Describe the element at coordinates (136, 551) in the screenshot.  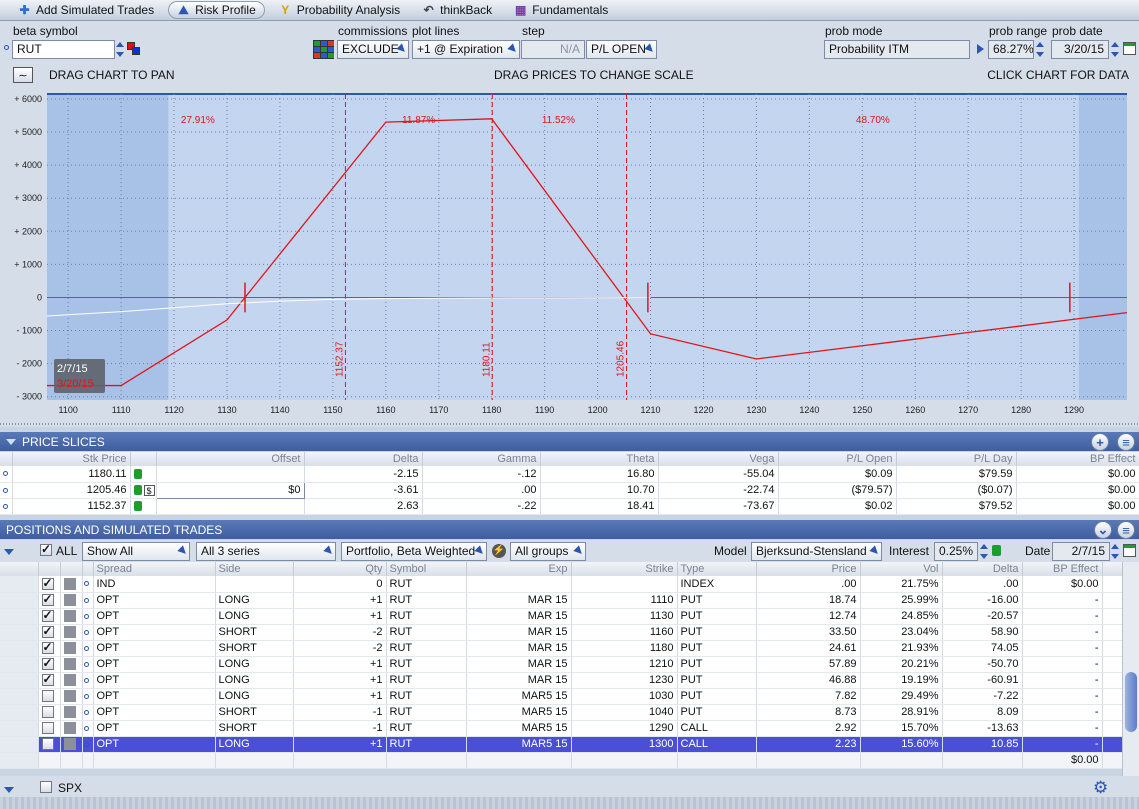
I see `show-select: Show All` at that location.